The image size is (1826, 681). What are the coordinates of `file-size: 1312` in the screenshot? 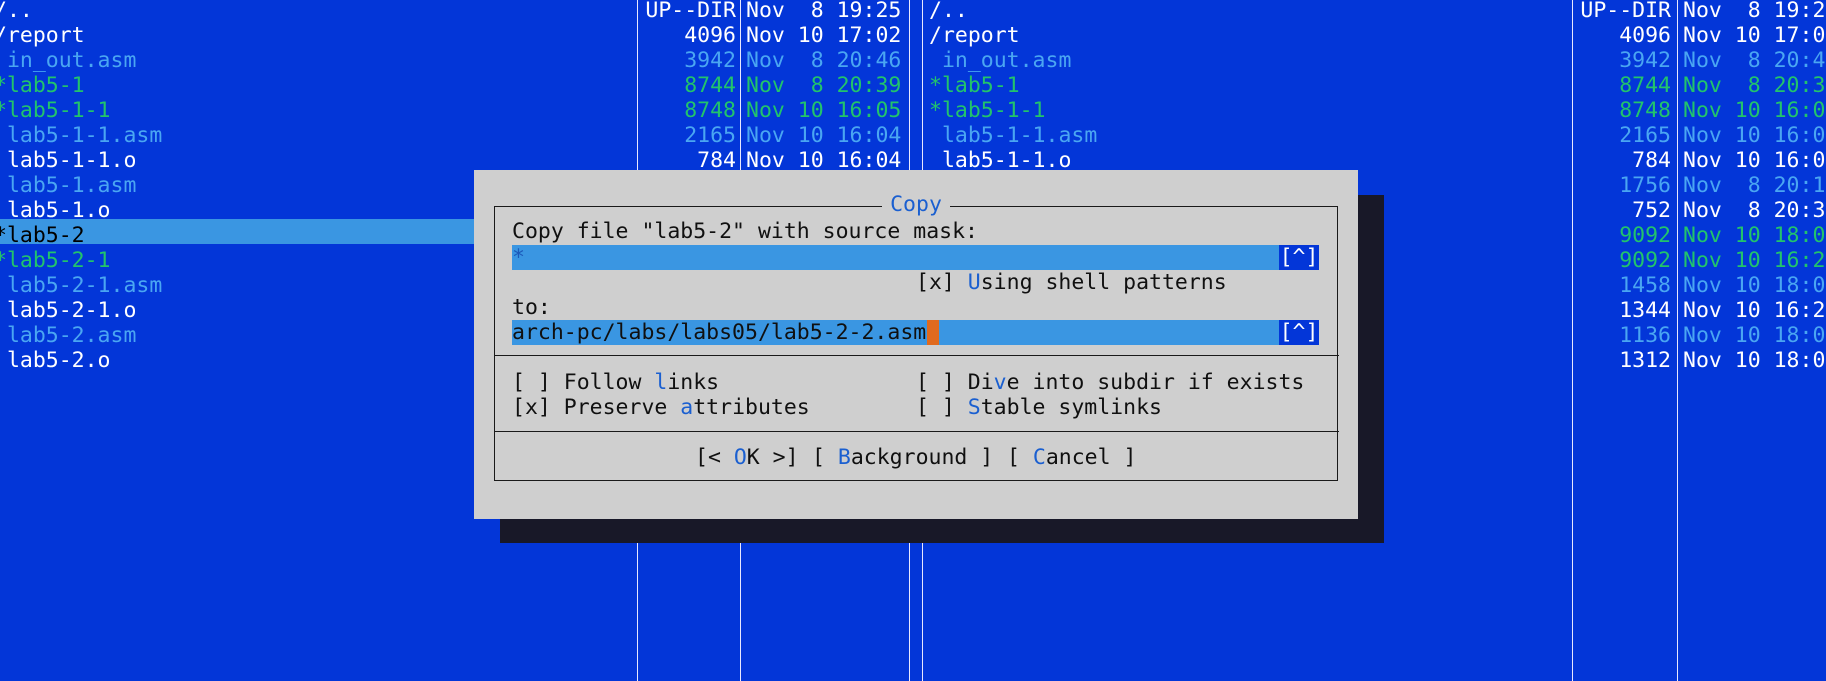 It's located at (1645, 360).